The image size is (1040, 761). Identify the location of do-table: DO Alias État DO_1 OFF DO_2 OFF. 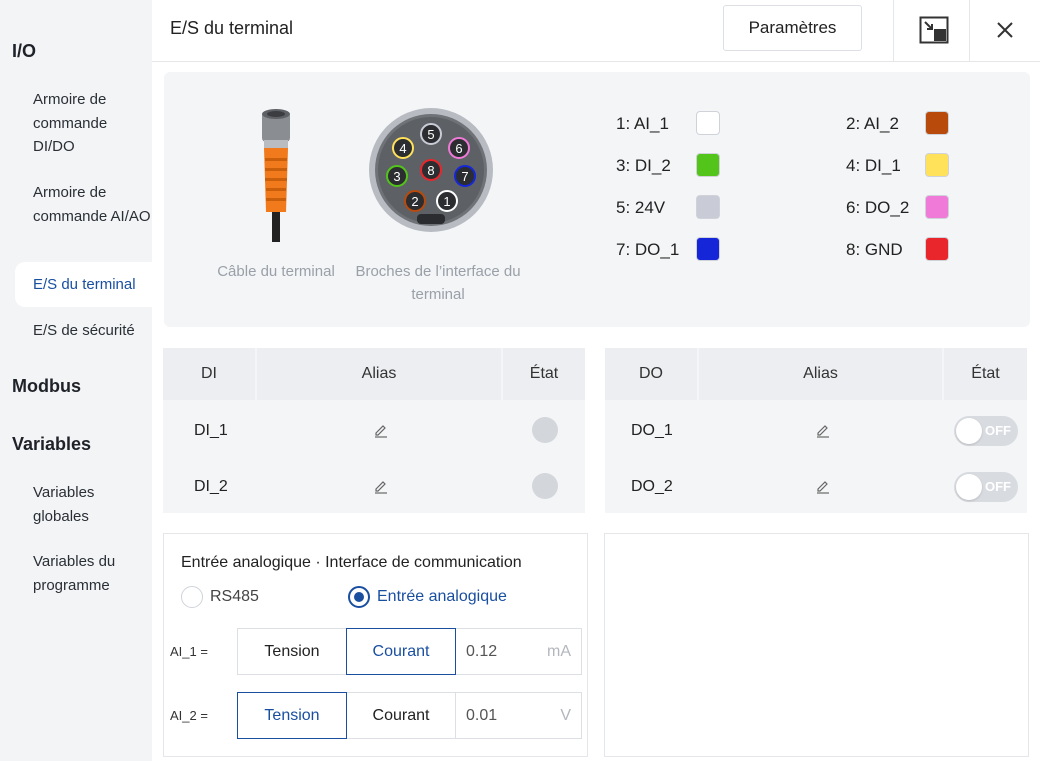
(816, 430).